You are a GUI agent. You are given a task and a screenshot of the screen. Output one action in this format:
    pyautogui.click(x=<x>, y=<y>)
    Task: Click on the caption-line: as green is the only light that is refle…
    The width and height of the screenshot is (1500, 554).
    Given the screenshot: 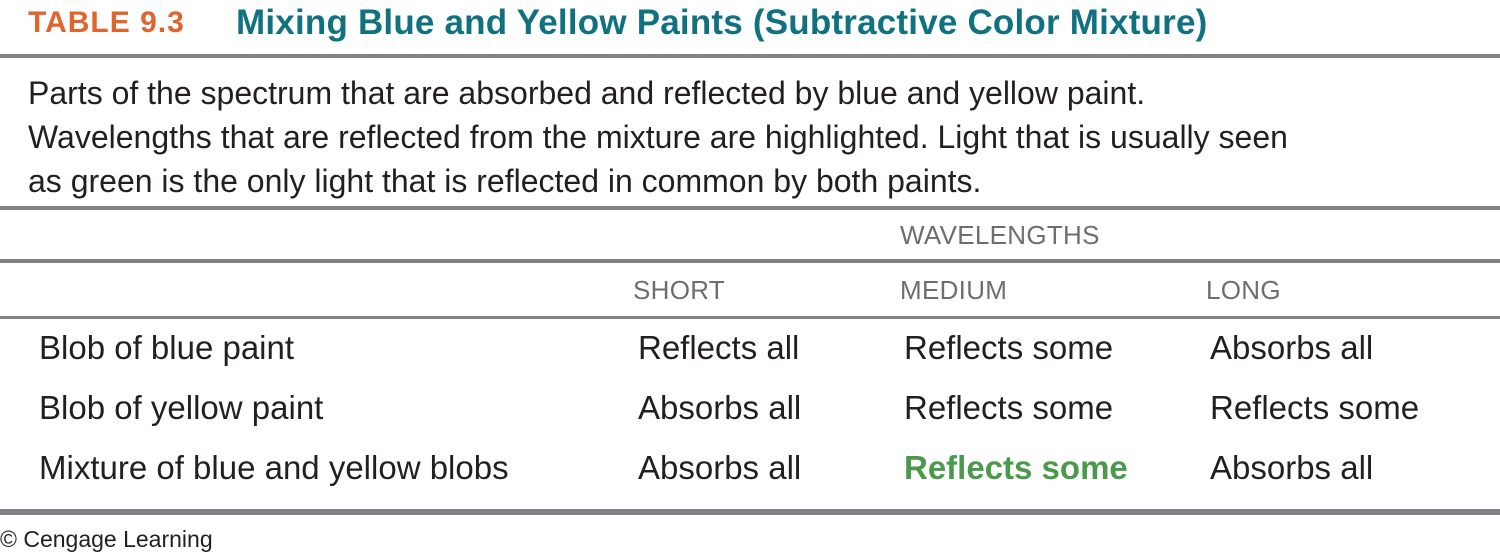 What is the action you would take?
    pyautogui.click(x=505, y=181)
    